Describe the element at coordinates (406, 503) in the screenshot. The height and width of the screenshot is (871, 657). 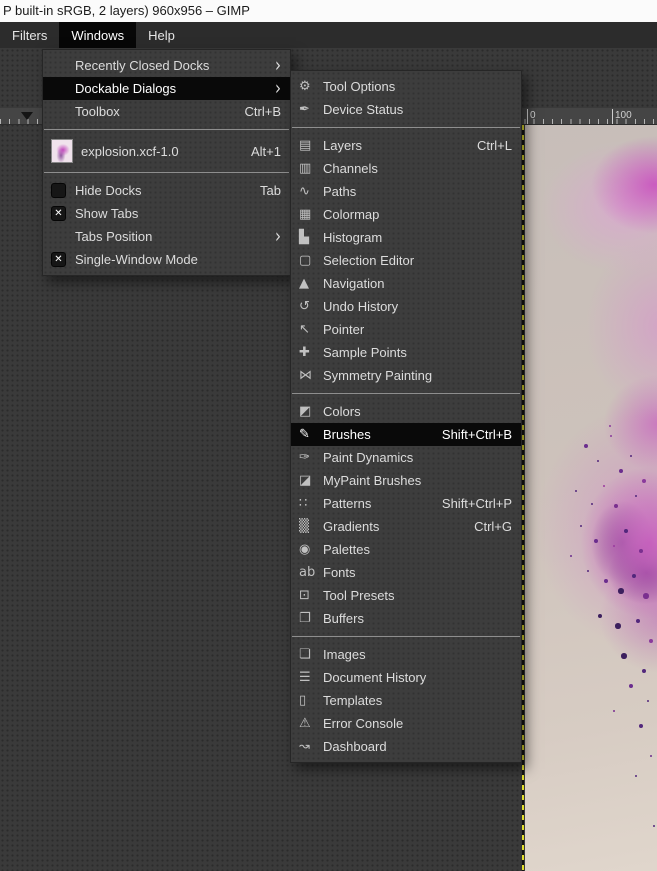
I see `menu-item-patterns: ∷ Patterns Shift+Ctrl+P` at that location.